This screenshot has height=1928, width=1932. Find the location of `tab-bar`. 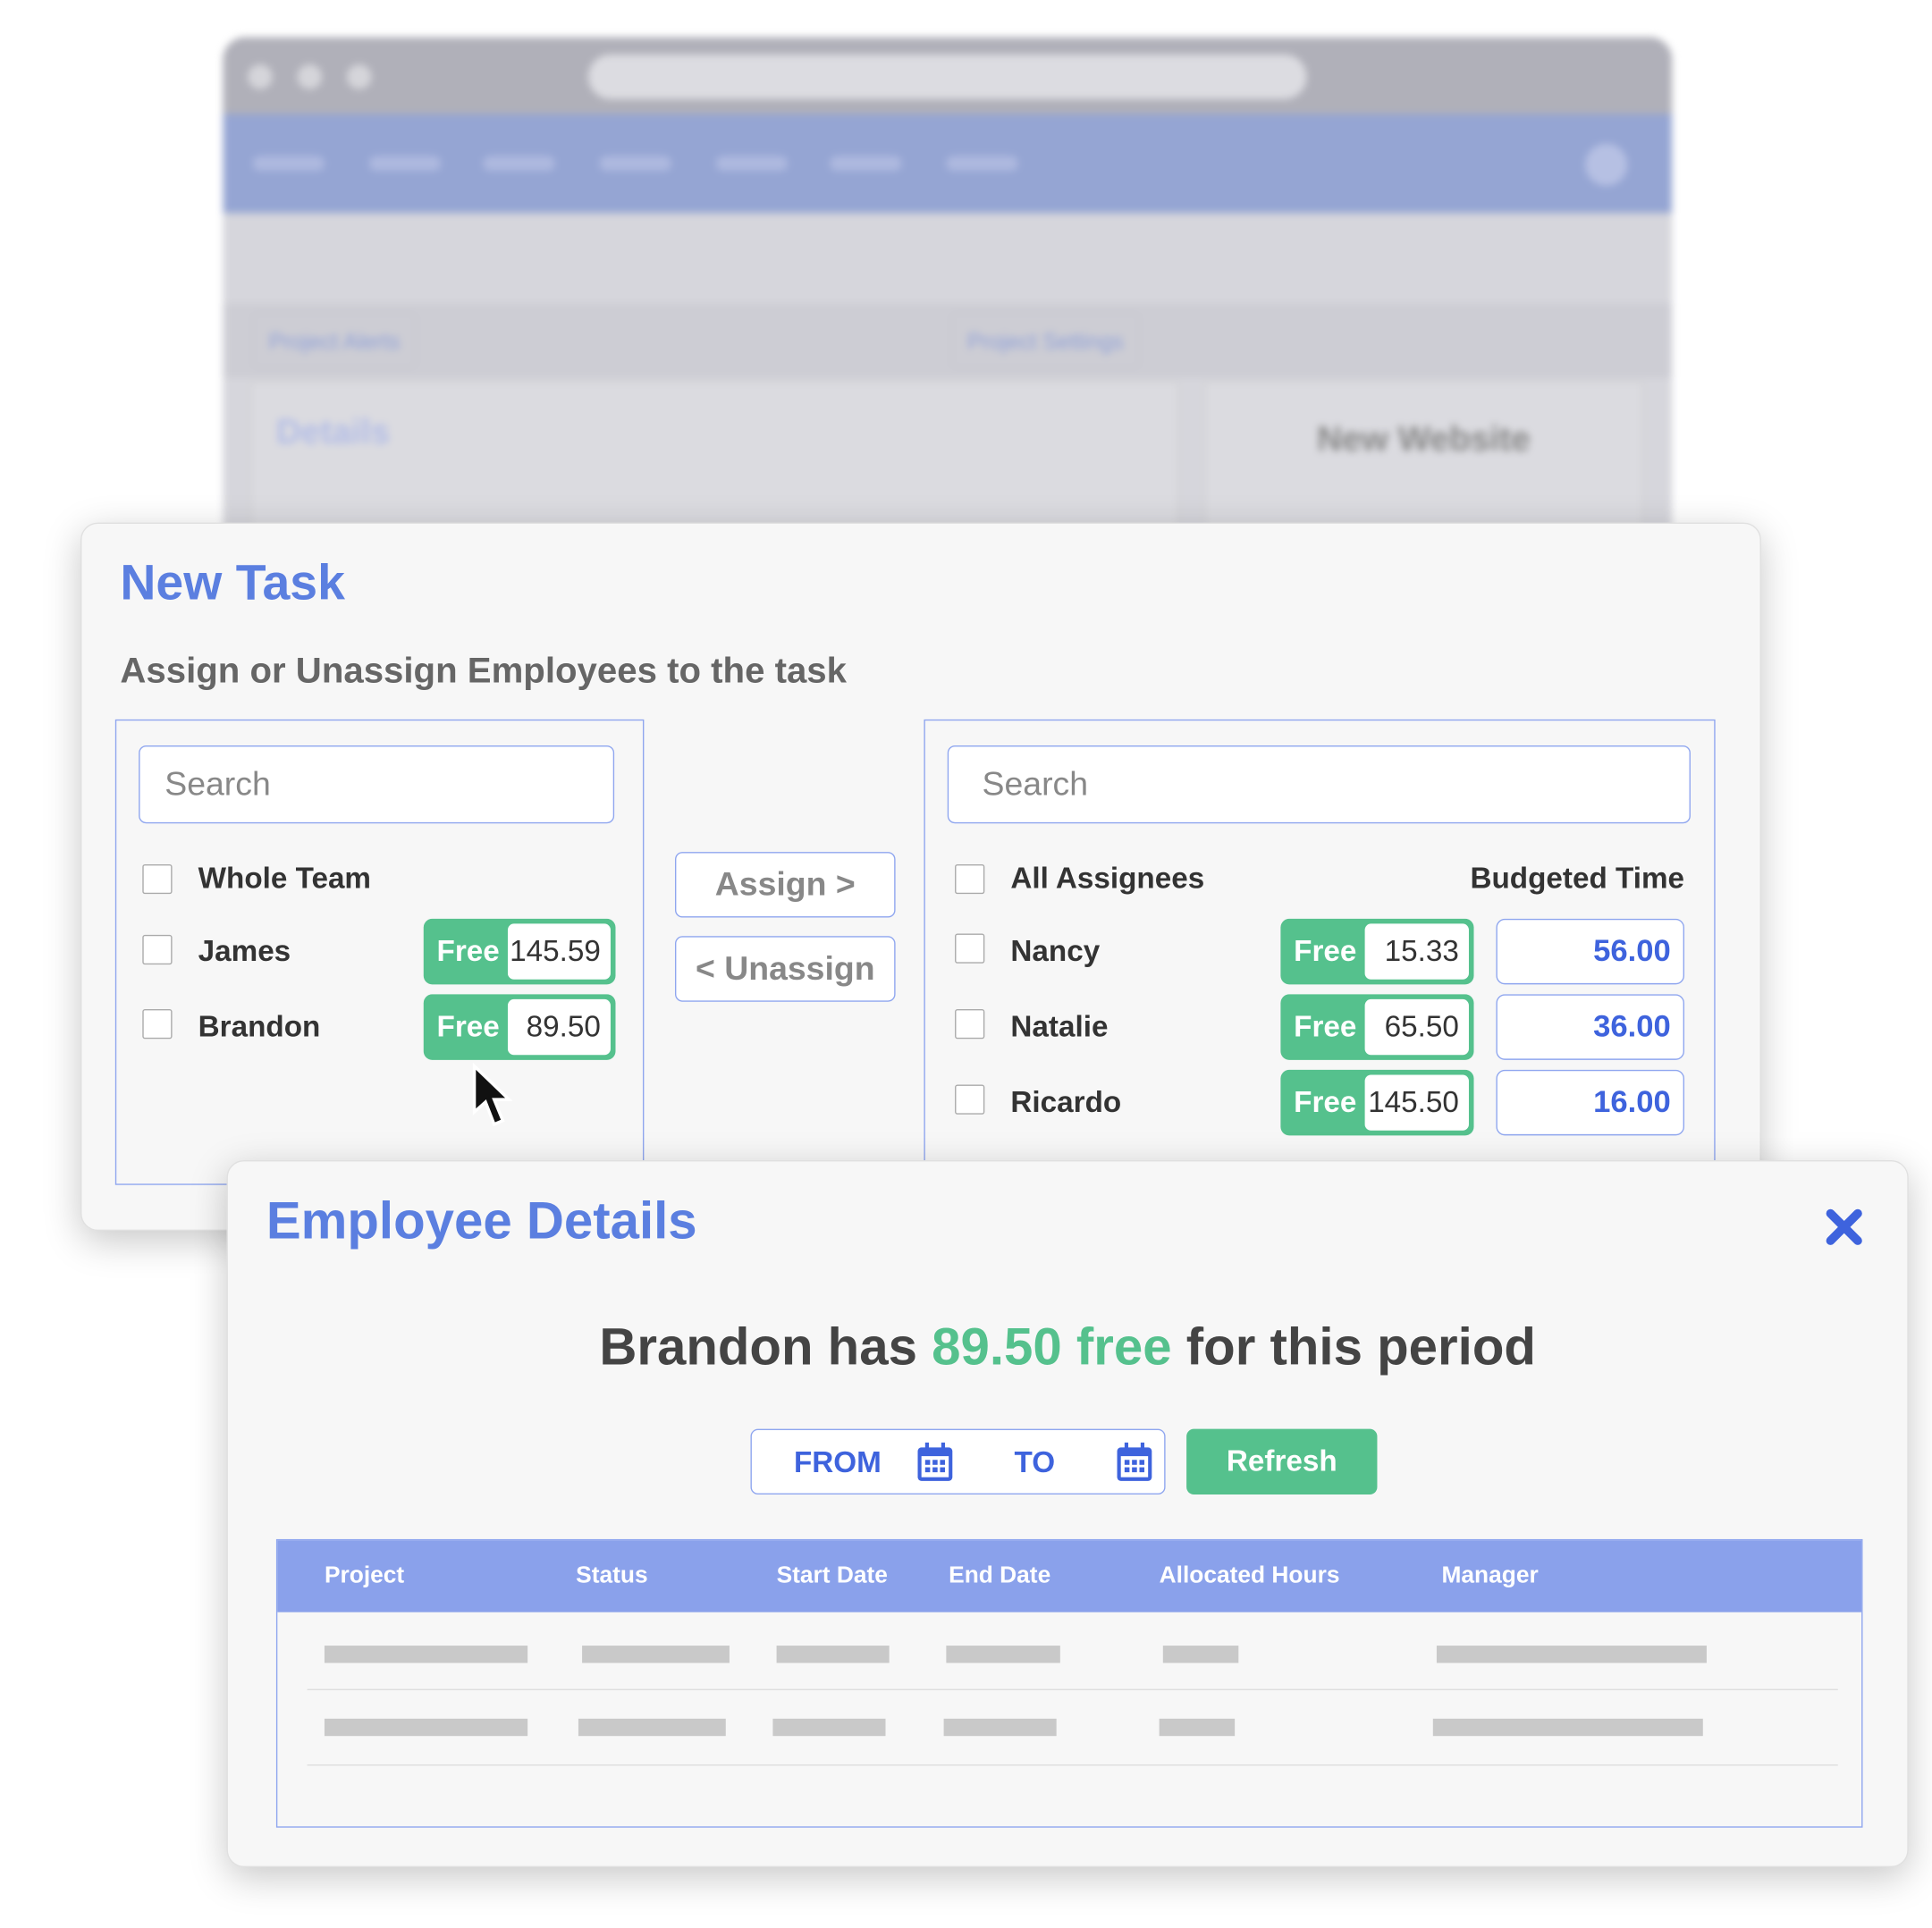

tab-bar is located at coordinates (948, 340).